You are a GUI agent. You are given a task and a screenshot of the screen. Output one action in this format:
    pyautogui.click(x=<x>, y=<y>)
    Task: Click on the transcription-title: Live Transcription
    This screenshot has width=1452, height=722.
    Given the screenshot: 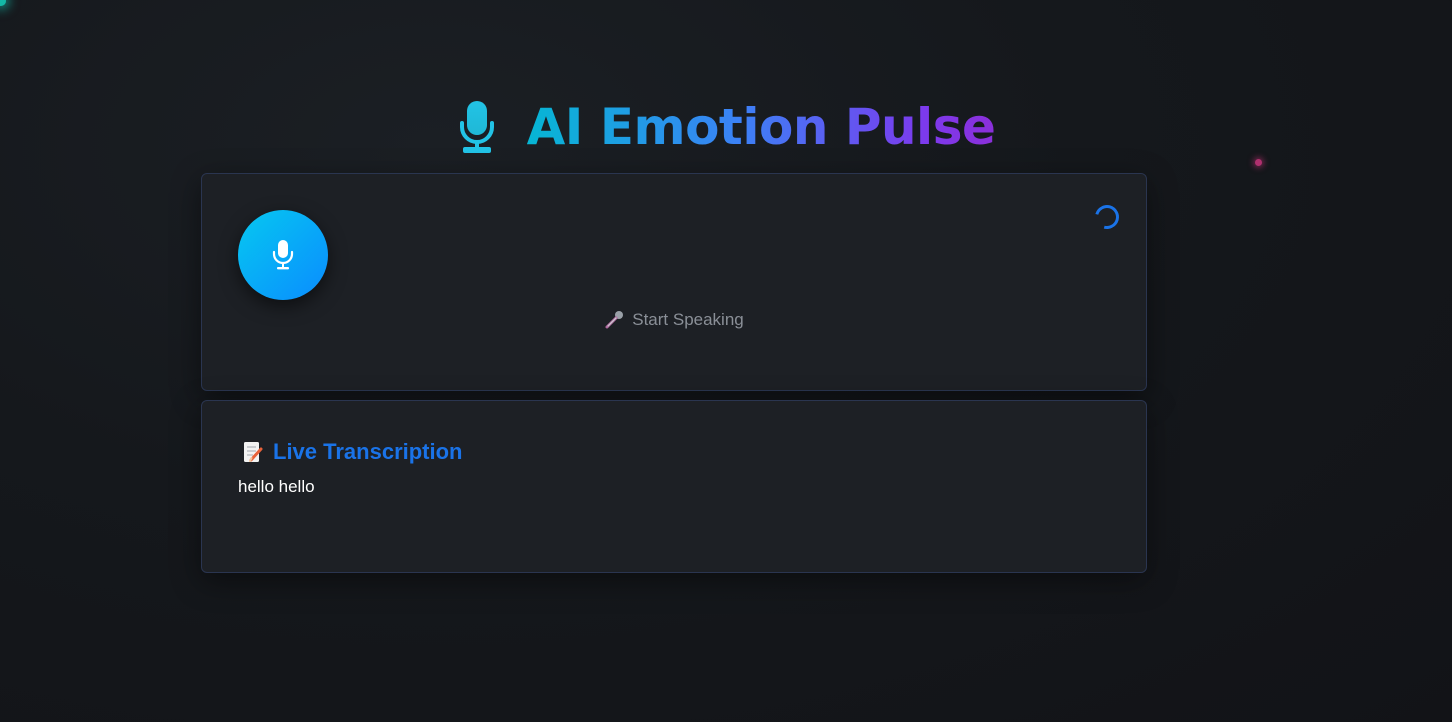 What is the action you would take?
    pyautogui.click(x=368, y=451)
    